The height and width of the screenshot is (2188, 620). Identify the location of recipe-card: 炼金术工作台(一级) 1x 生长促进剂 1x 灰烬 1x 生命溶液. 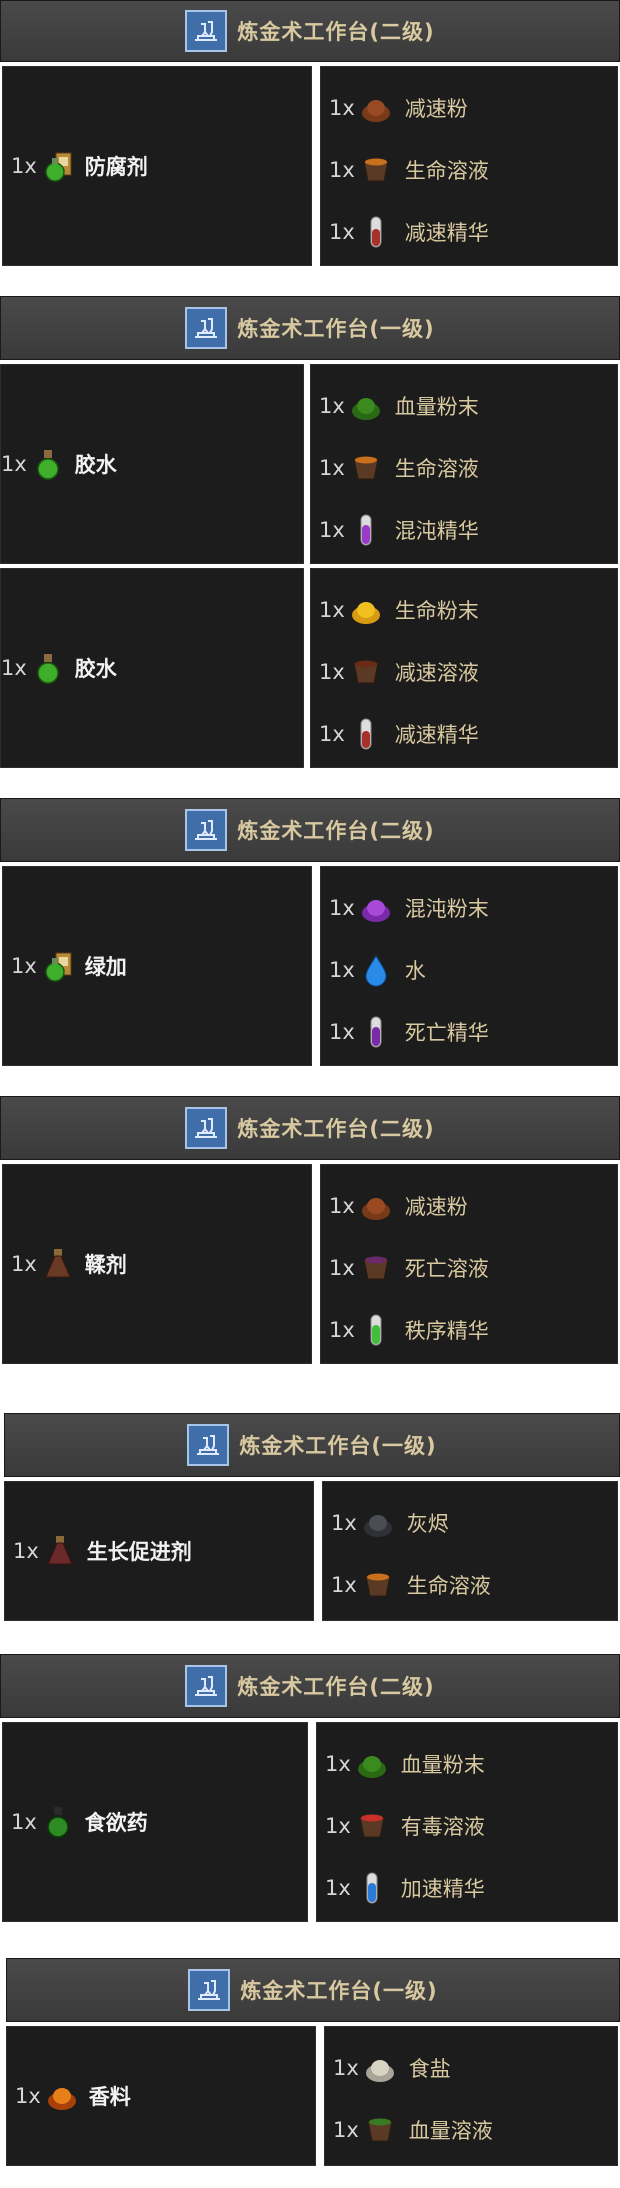
(310, 1518).